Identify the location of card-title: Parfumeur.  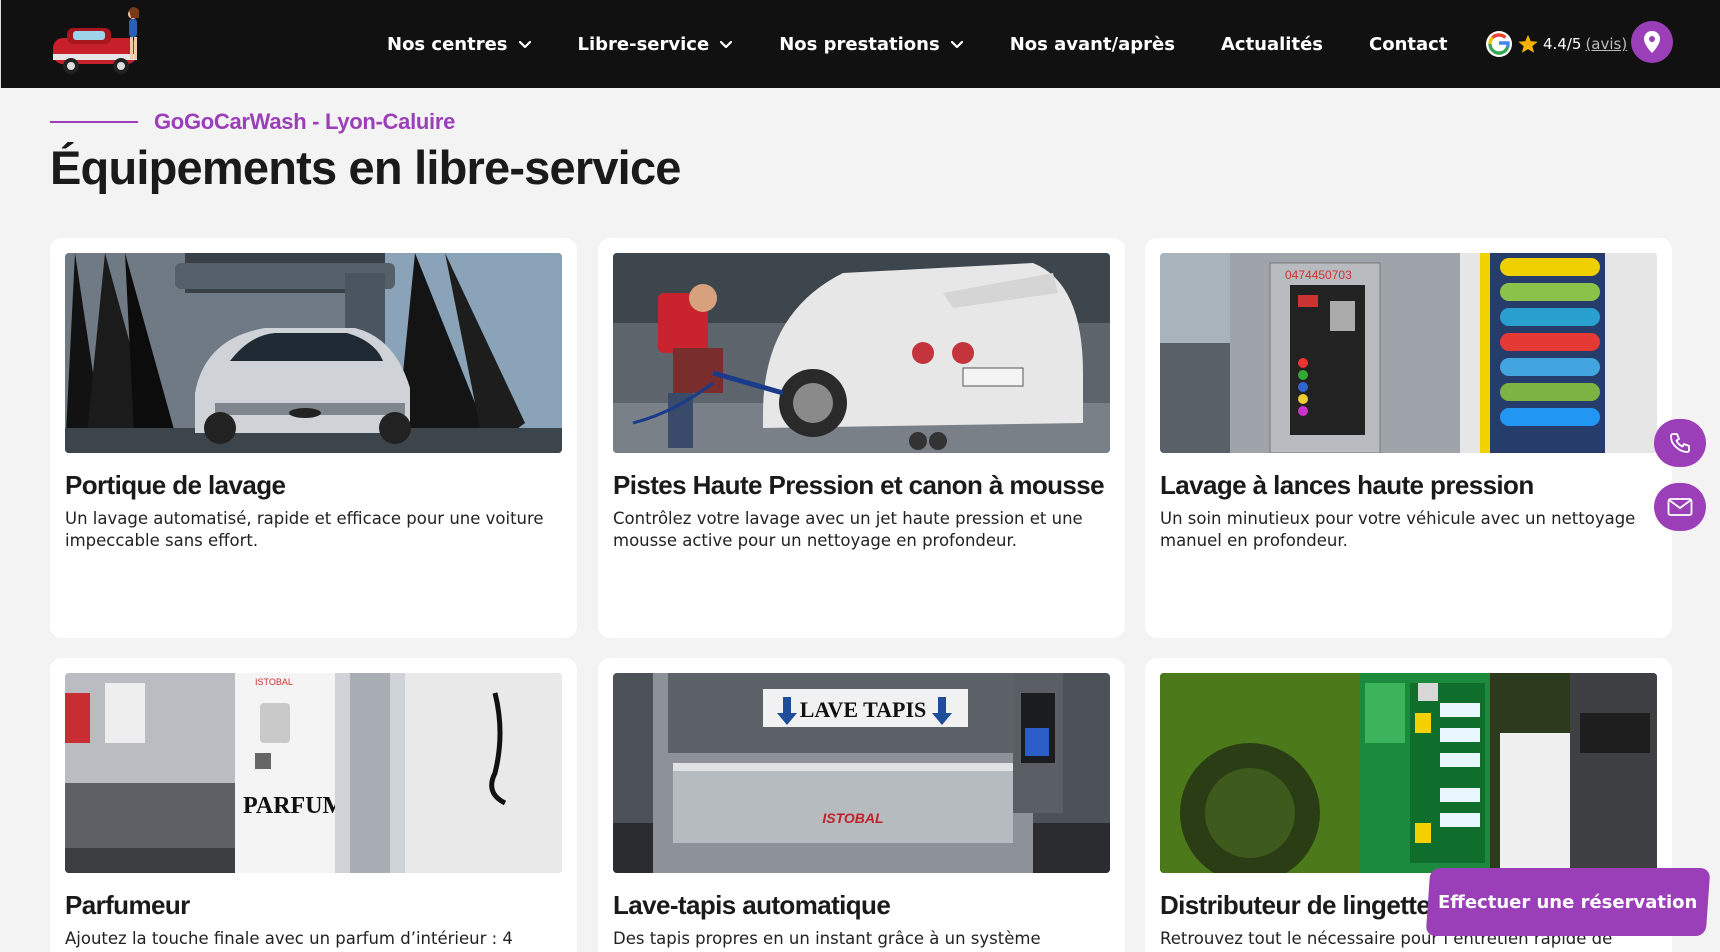
(127, 905).